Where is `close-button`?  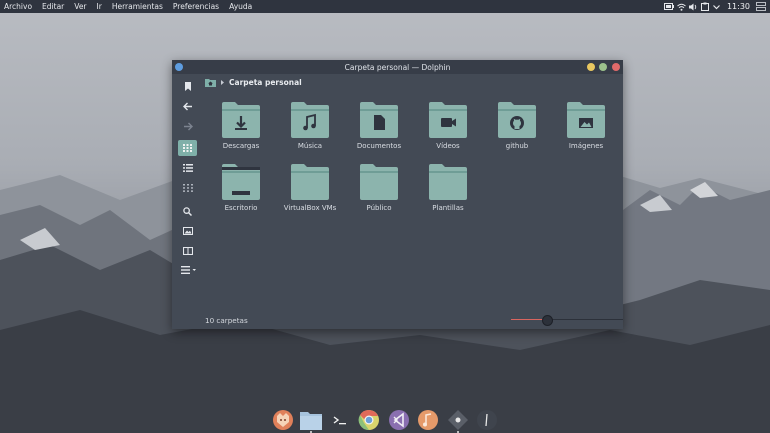
close-button is located at coordinates (616, 67).